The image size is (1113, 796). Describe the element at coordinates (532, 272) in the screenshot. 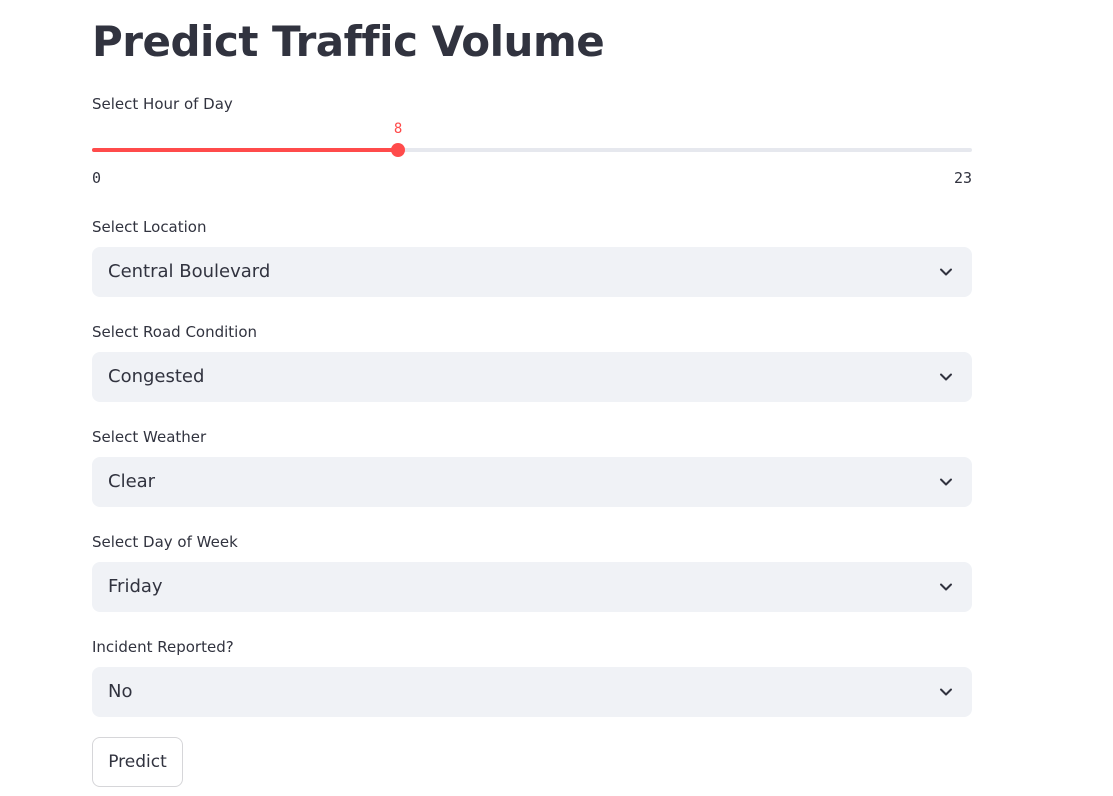

I see `location-select: Central Boulevard` at that location.